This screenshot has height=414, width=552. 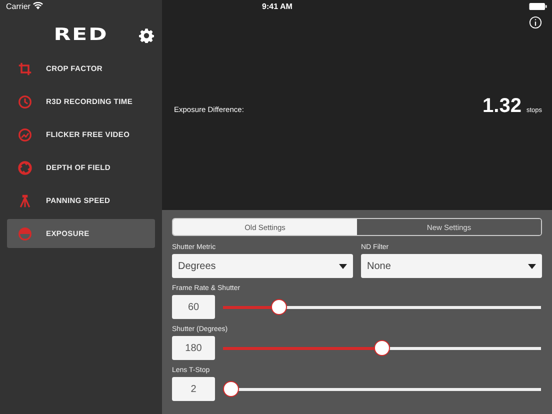 What do you see at coordinates (146, 35) in the screenshot?
I see `settings-icon` at bounding box center [146, 35].